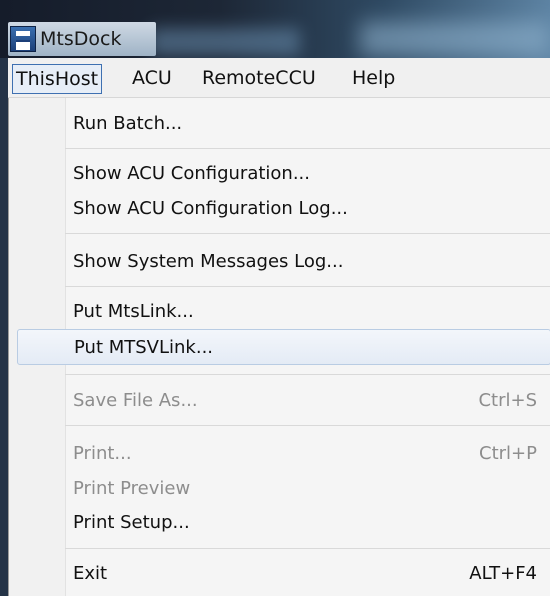 This screenshot has width=550, height=596. What do you see at coordinates (152, 79) in the screenshot?
I see `menu-acu: ACU` at bounding box center [152, 79].